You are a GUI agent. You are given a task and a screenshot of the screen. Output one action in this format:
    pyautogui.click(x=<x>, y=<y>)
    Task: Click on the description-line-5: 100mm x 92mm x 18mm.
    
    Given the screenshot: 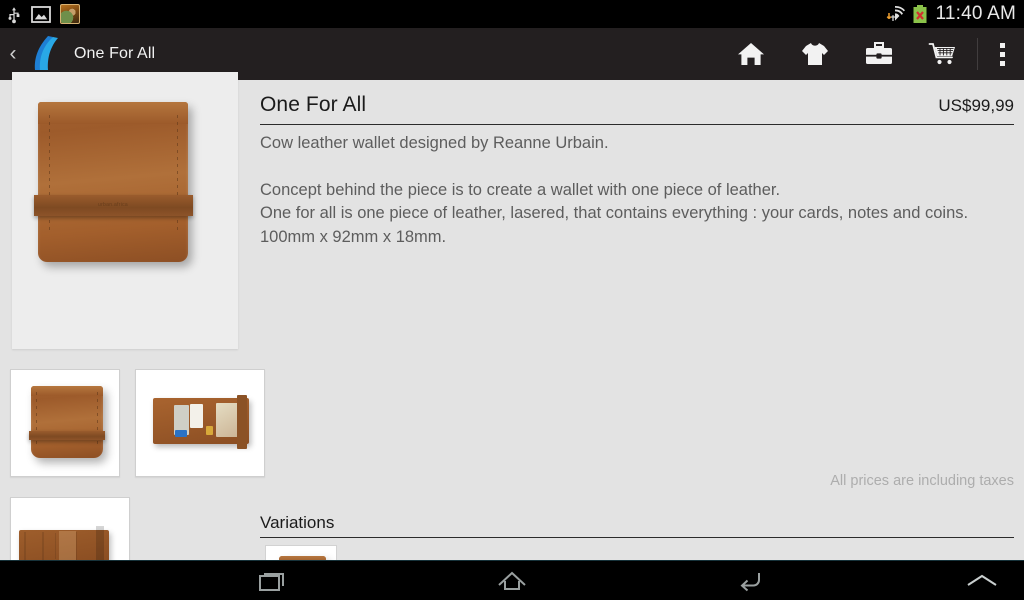 What is the action you would take?
    pyautogui.click(x=353, y=236)
    